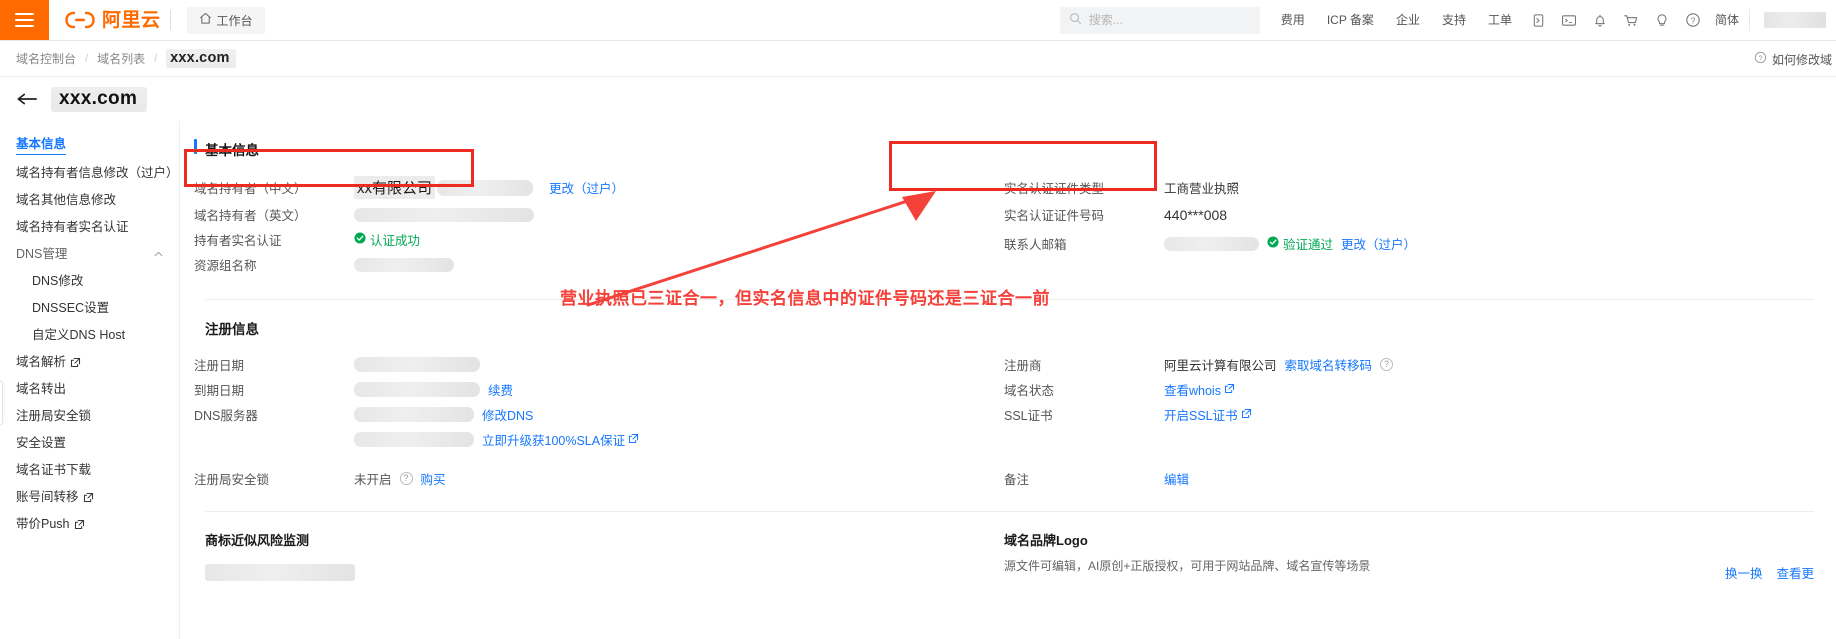 This screenshot has width=1836, height=639. Describe the element at coordinates (1293, 20) in the screenshot. I see `topnav-item-fee: 费用` at that location.